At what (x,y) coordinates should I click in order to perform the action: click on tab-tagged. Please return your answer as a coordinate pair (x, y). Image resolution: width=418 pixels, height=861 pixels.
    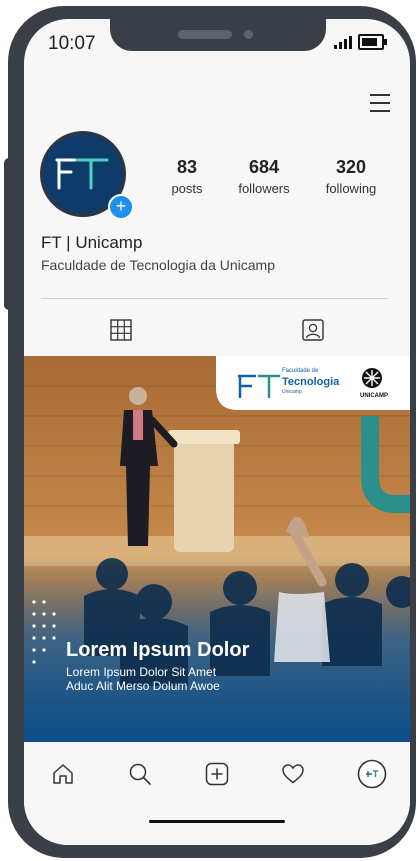
    Looking at the image, I should click on (313, 332).